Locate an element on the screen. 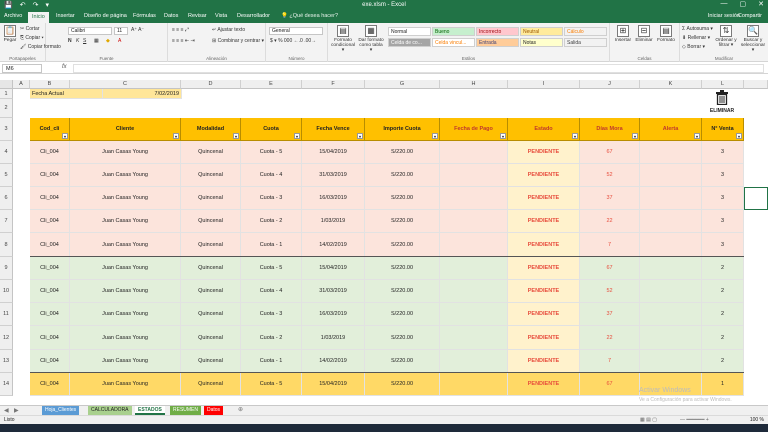 The height and width of the screenshot is (432, 768). eliminar-button: ELIMINAR is located at coordinates (722, 102).